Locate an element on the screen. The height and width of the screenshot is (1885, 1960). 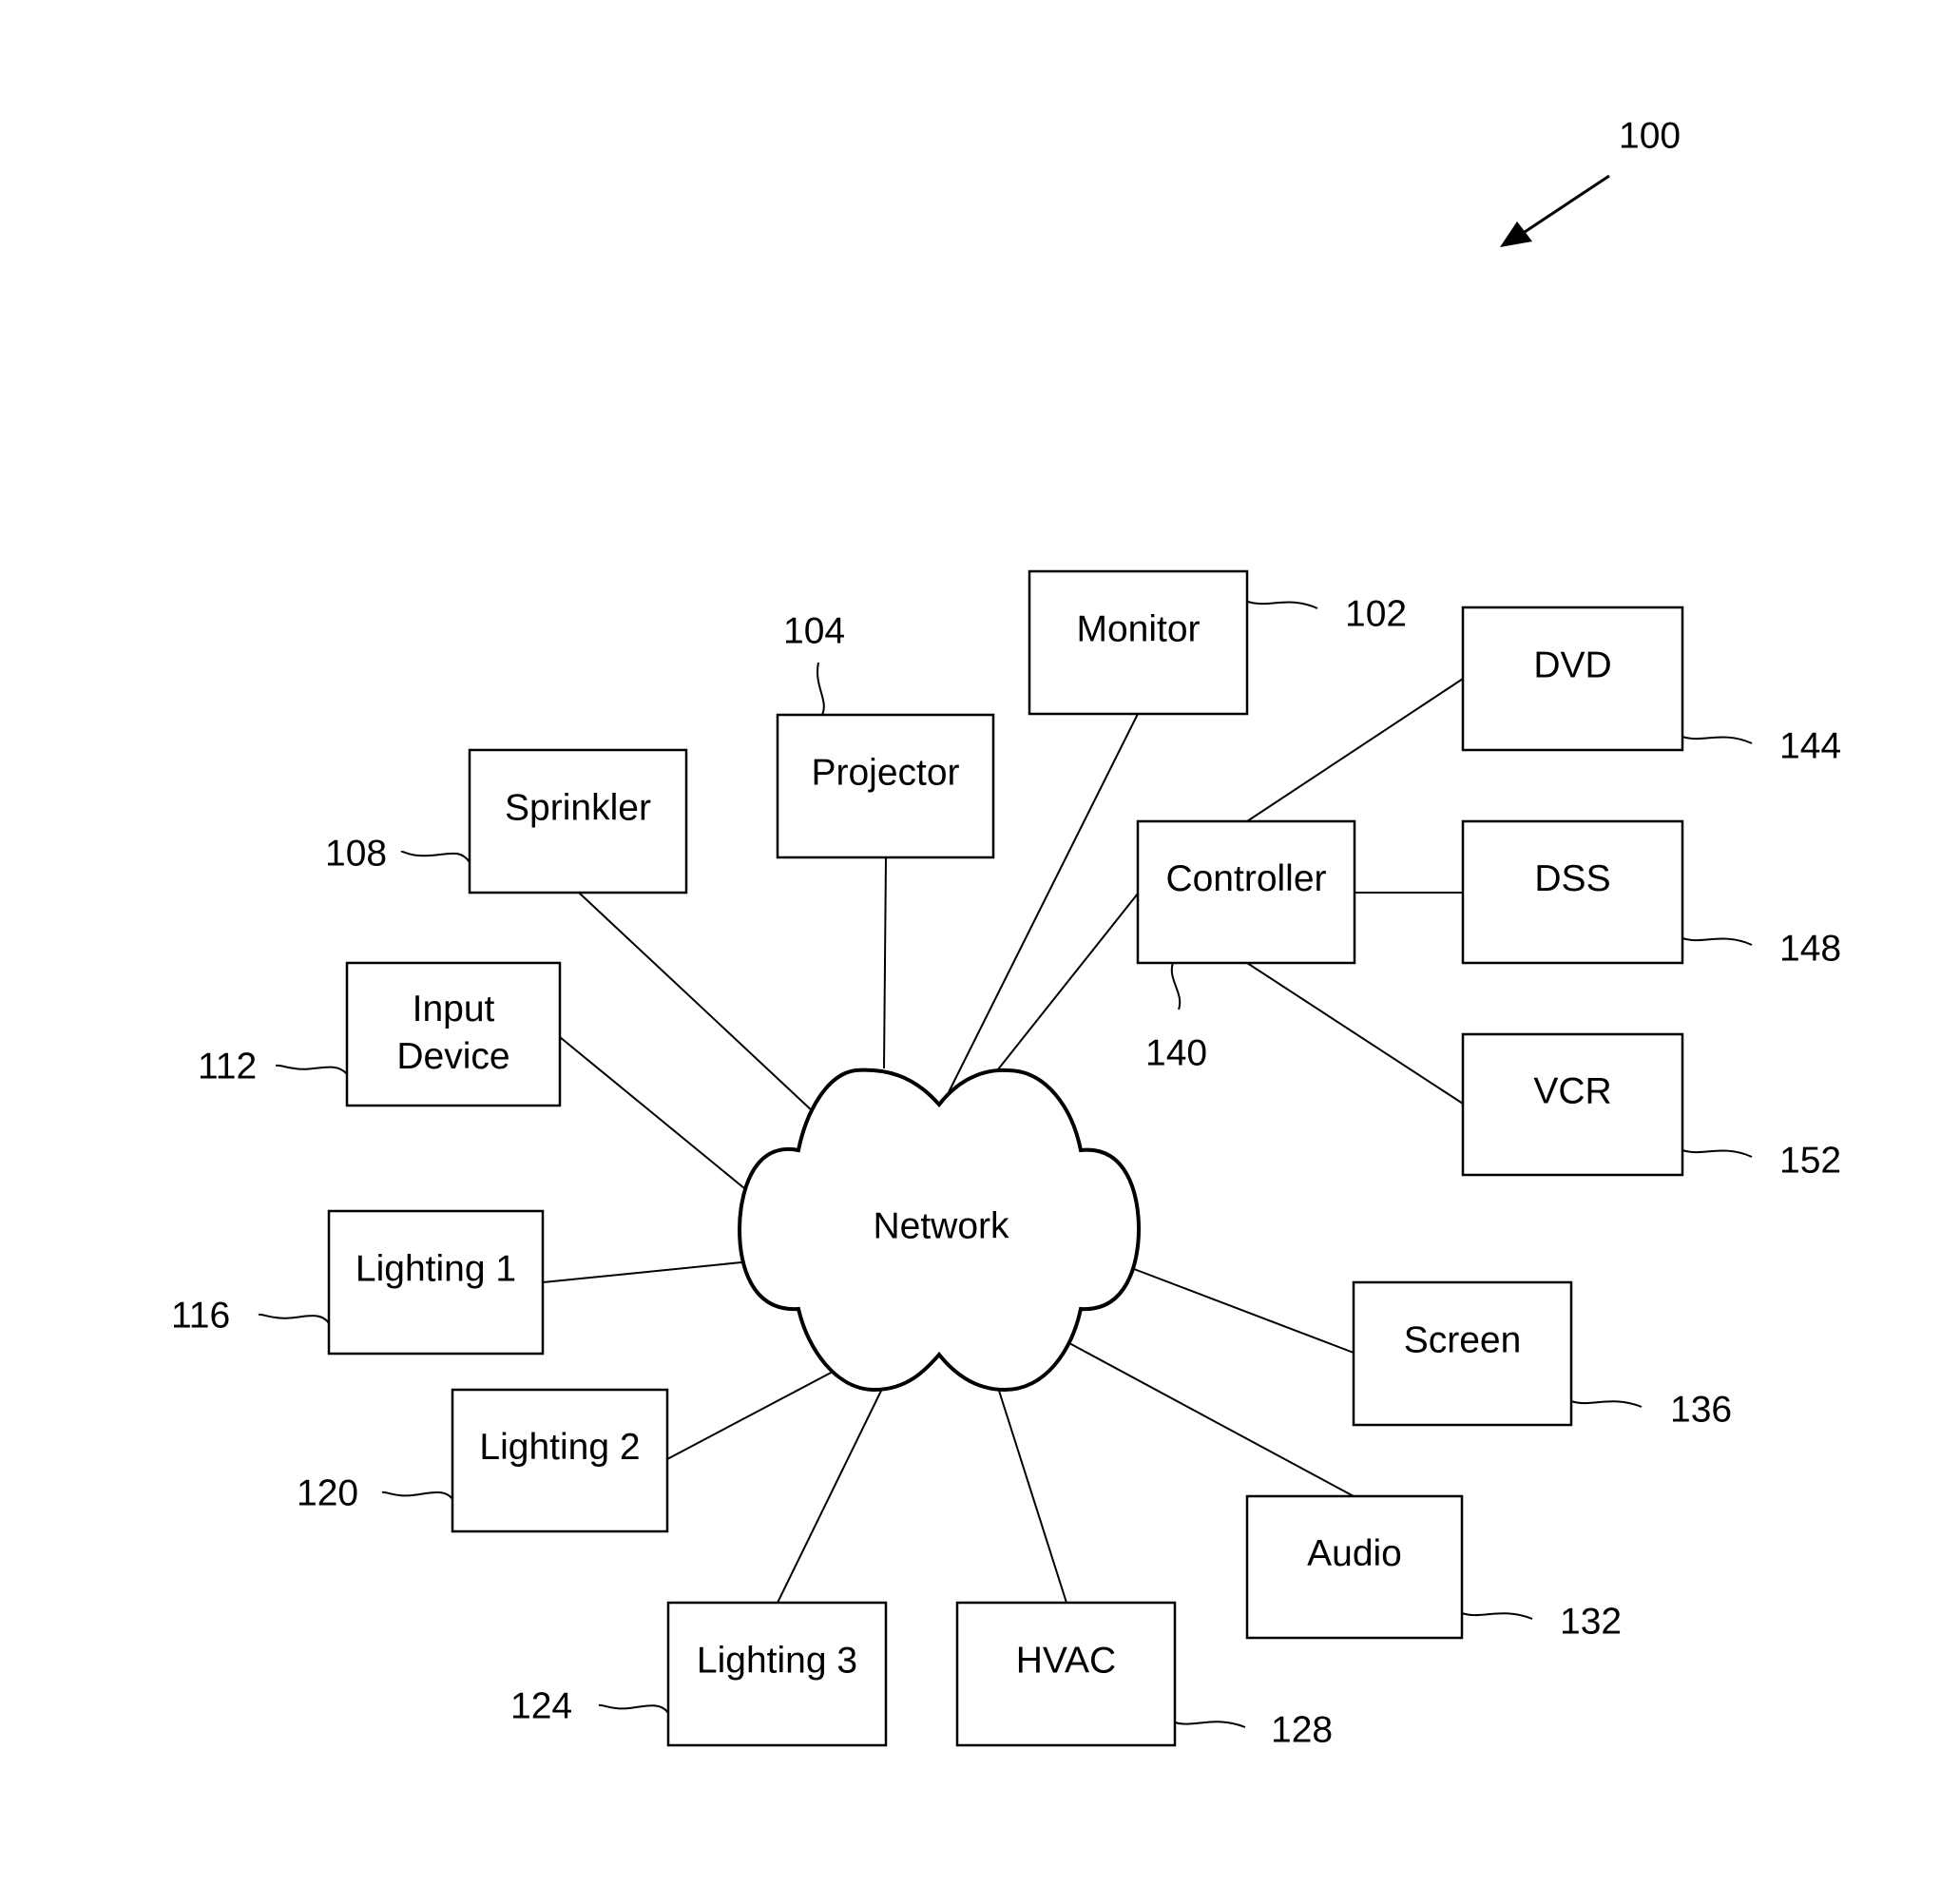
figure-reference-arrow-line is located at coordinates (1564, 206).